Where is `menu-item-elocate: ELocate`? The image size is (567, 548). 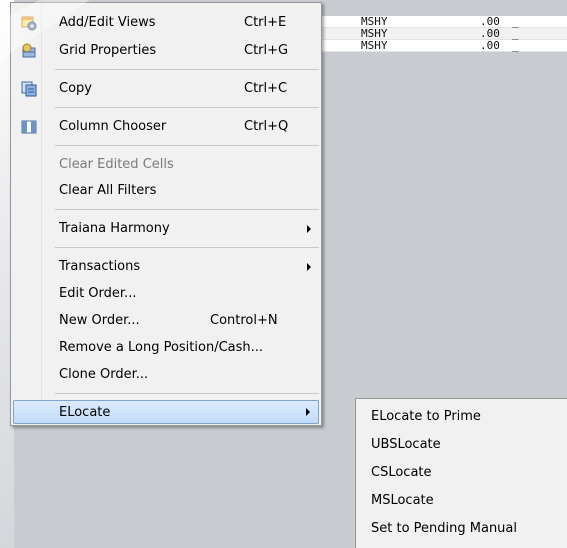 menu-item-elocate: ELocate is located at coordinates (166, 412).